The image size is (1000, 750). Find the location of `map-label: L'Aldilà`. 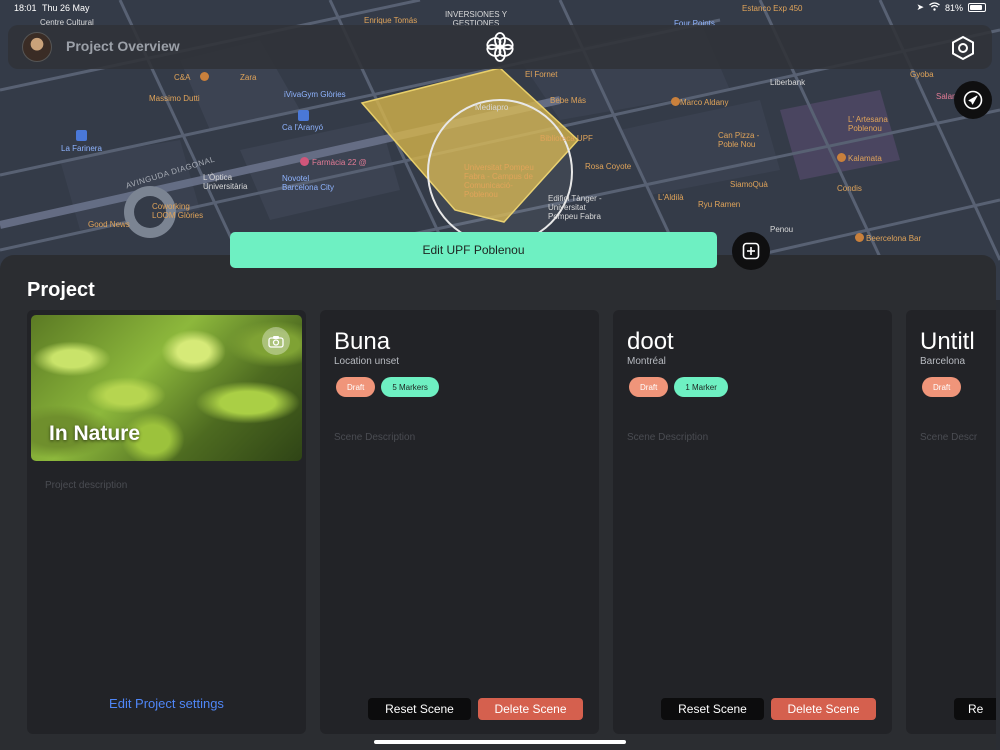

map-label: L'Aldilà is located at coordinates (671, 197).